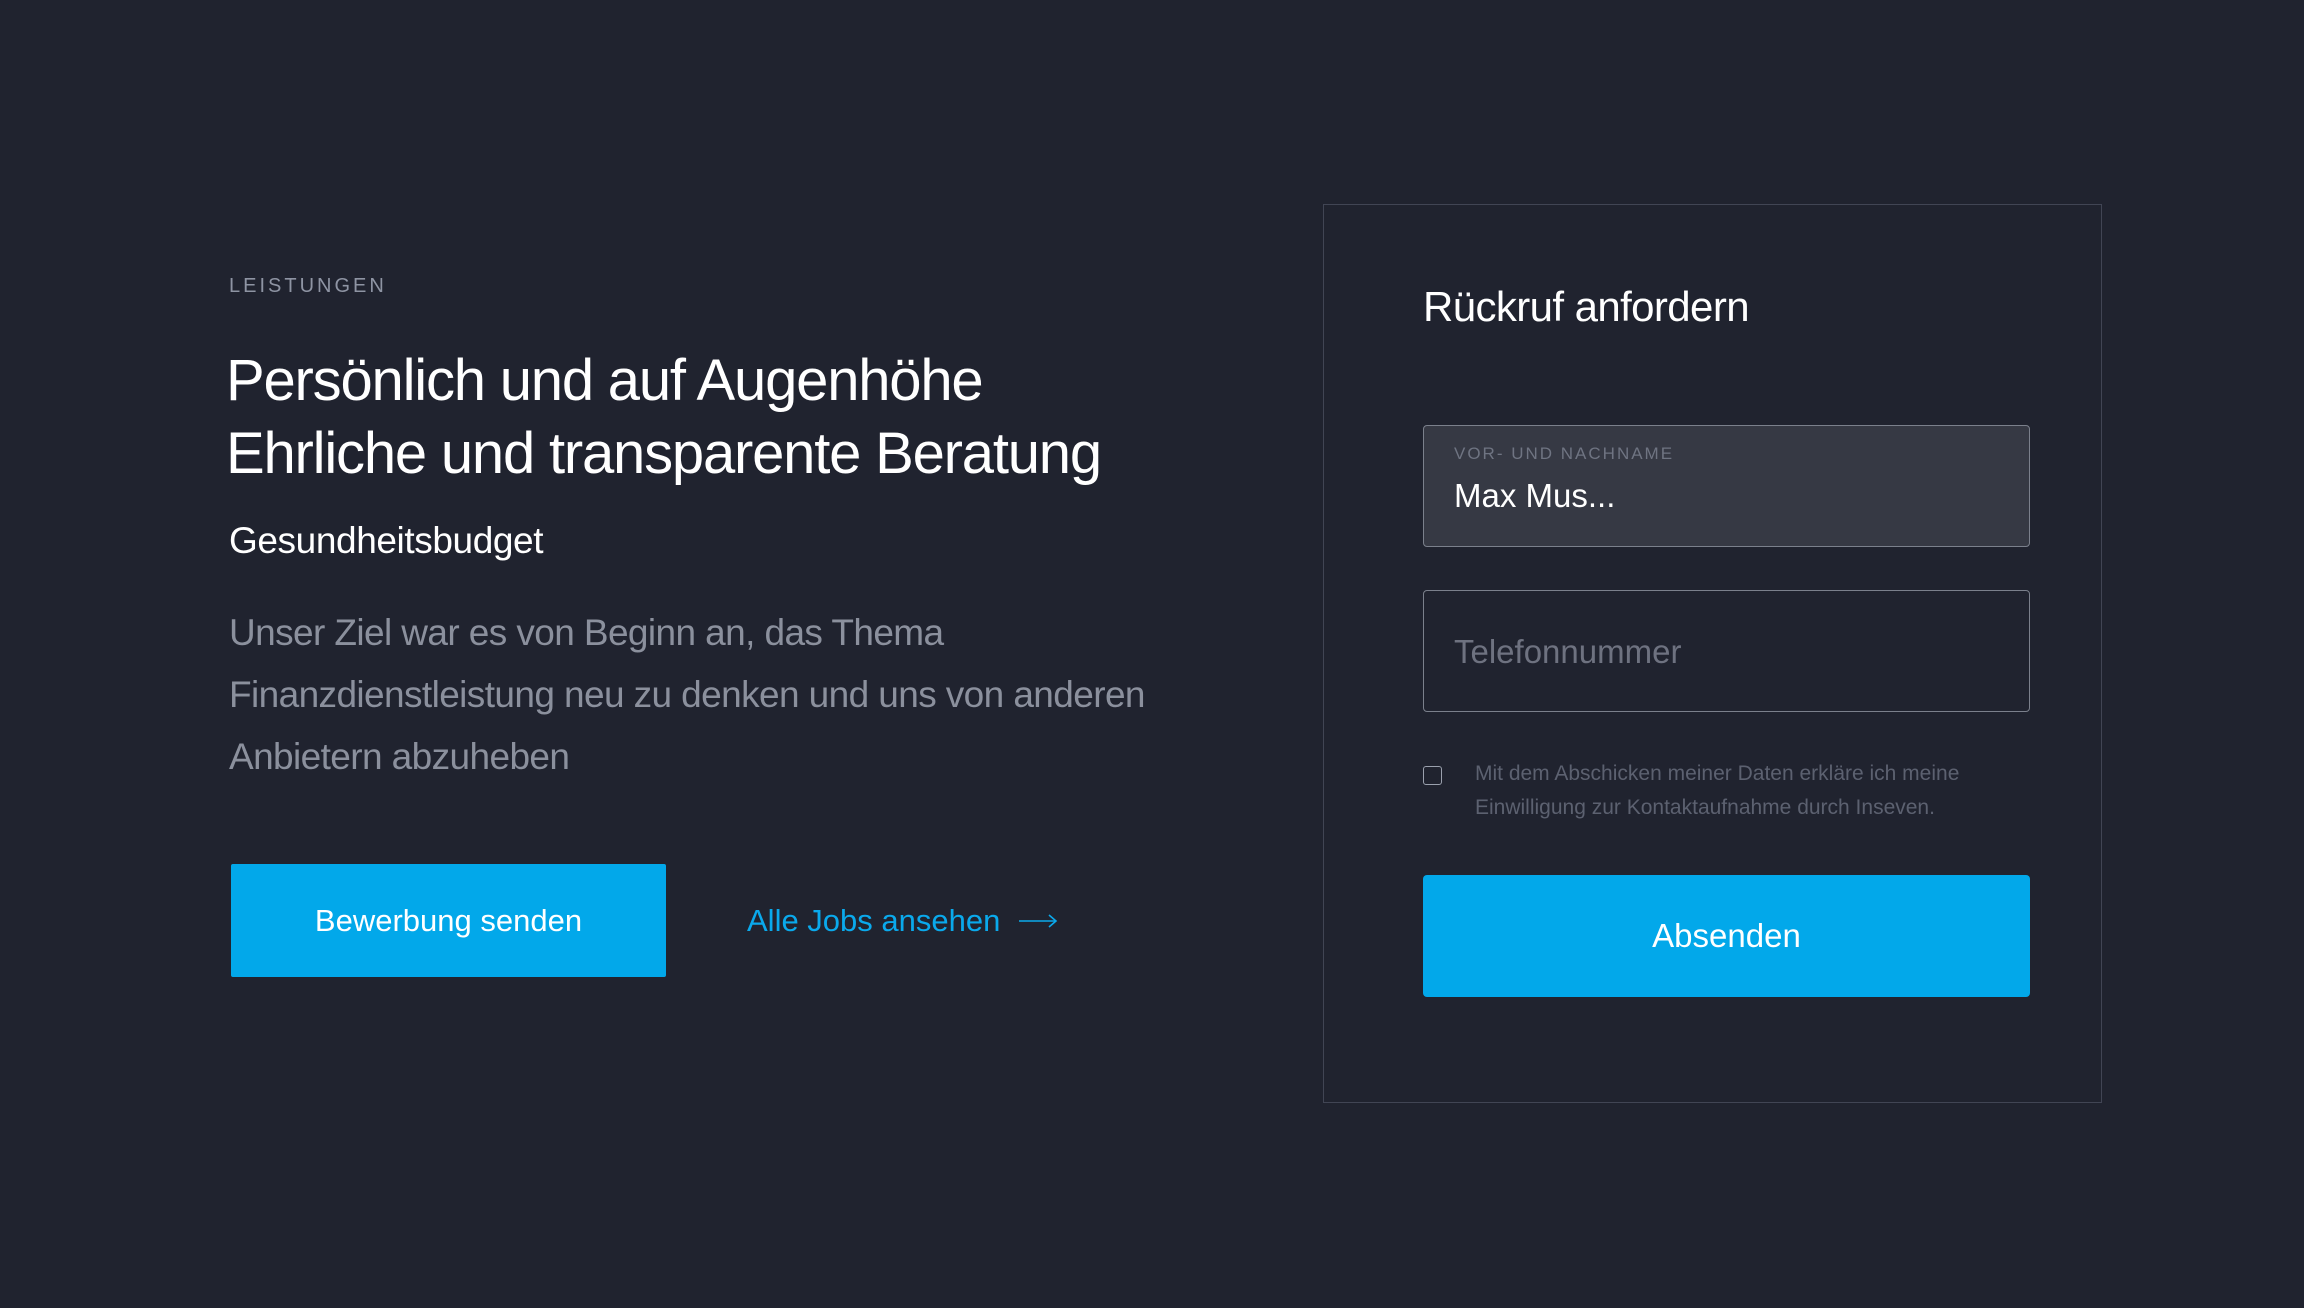  Describe the element at coordinates (874, 920) in the screenshot. I see `view-all-jobs-label: Alle Jobs ansehen` at that location.